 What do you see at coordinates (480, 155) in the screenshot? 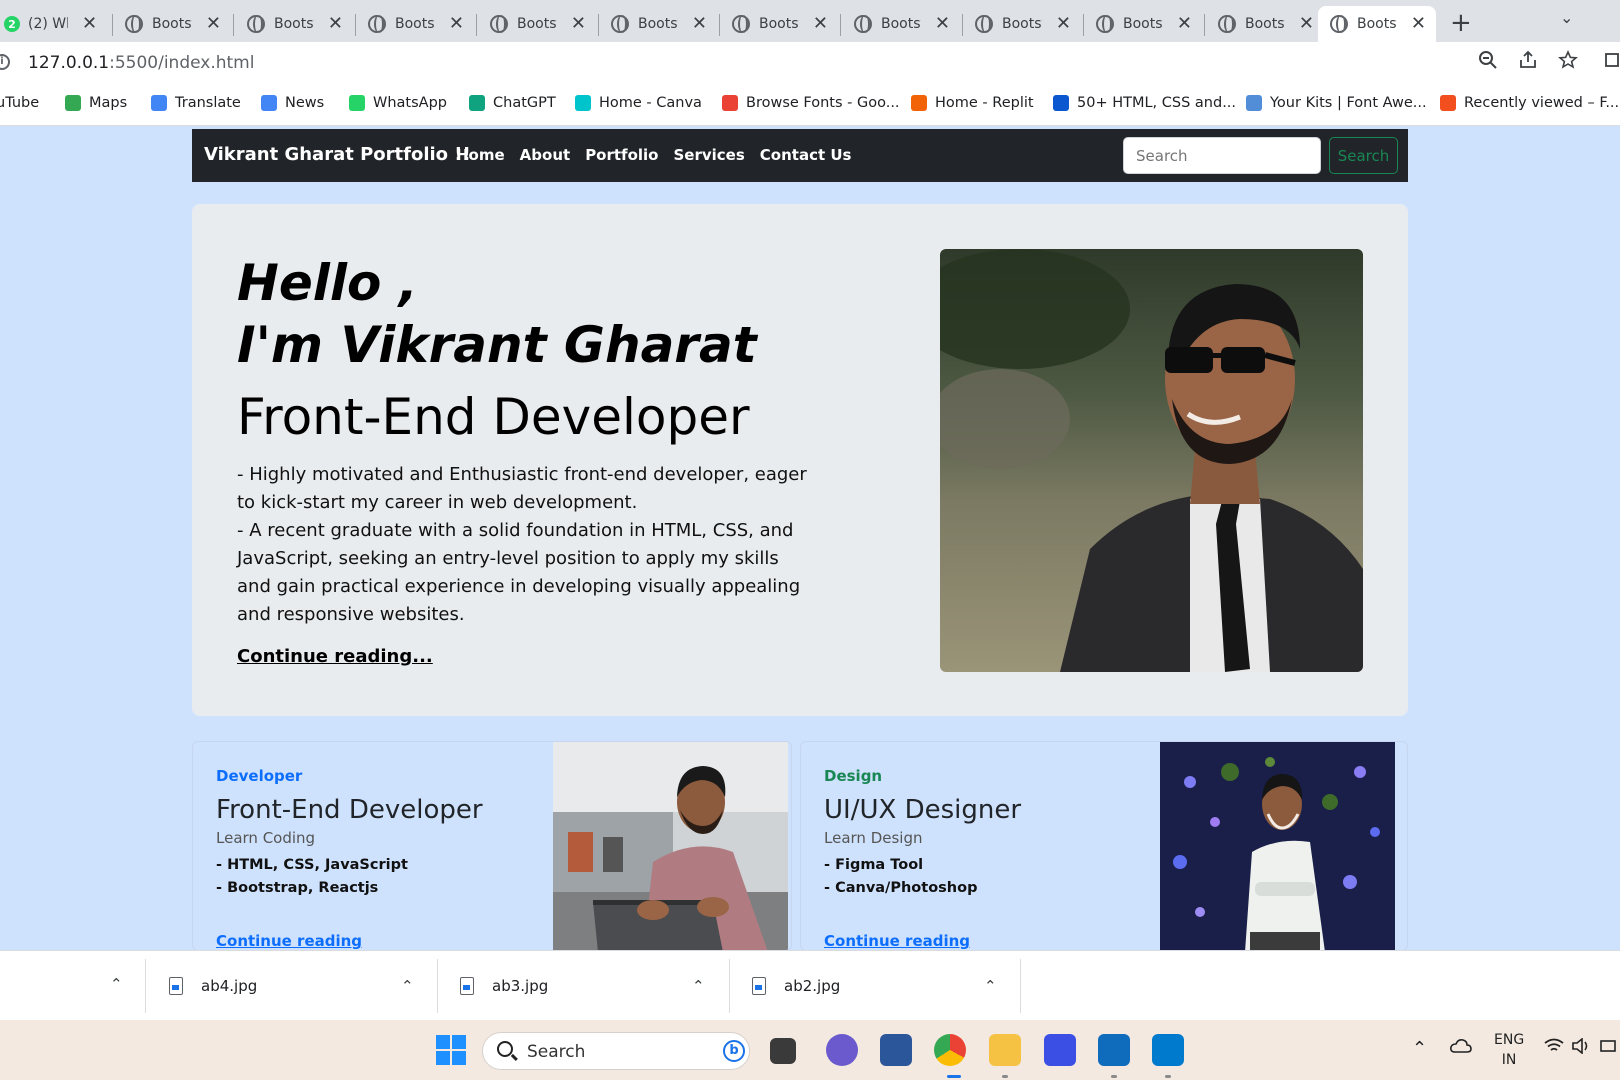
I see `nav-link-home: Home` at bounding box center [480, 155].